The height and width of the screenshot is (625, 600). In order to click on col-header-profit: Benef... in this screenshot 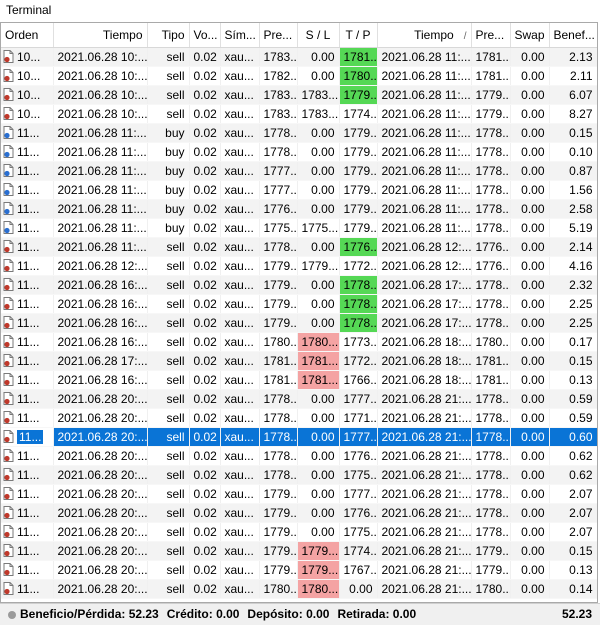, I will do `click(573, 35)`.